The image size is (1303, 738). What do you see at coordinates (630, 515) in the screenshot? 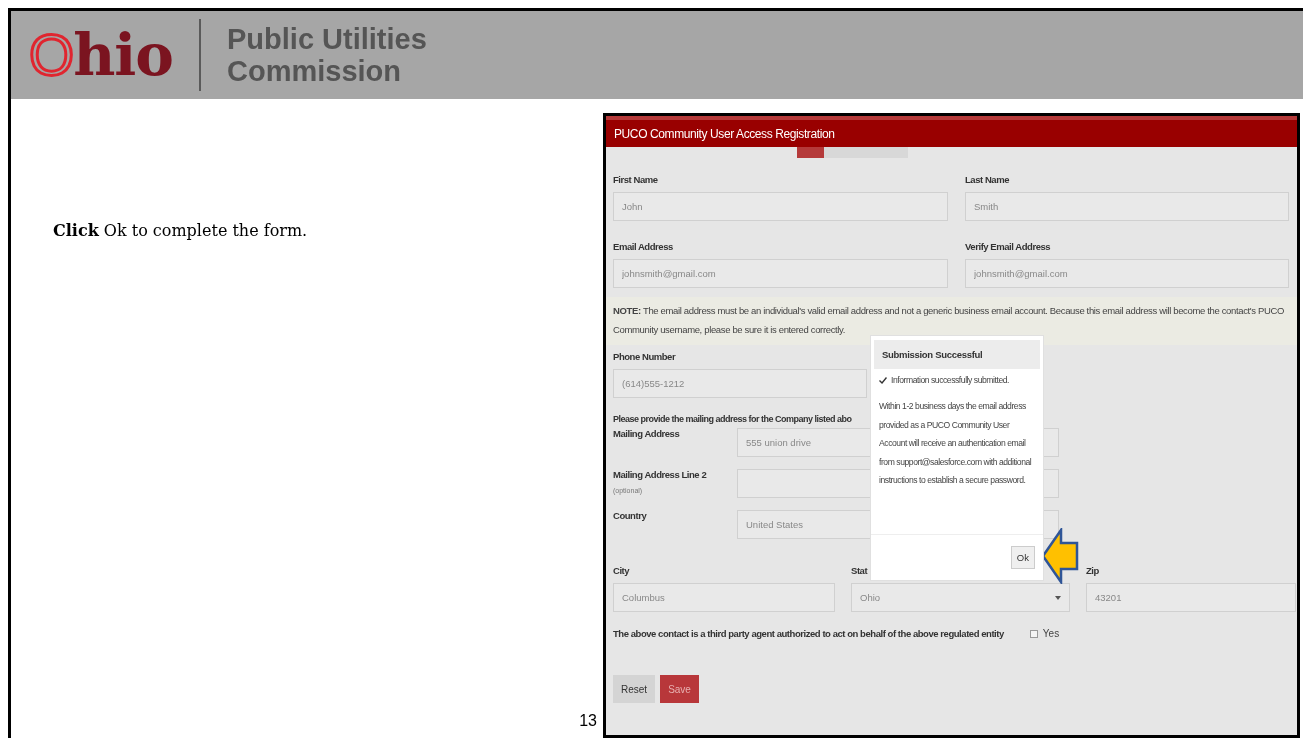
I see `field-label: Country` at bounding box center [630, 515].